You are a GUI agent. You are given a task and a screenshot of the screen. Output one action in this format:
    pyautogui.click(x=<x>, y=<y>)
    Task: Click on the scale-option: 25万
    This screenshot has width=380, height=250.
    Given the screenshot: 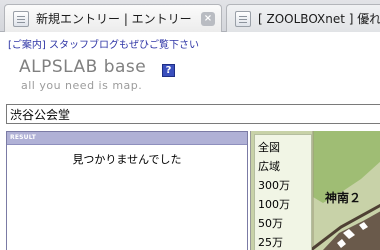 What is the action you would take?
    pyautogui.click(x=283, y=241)
    